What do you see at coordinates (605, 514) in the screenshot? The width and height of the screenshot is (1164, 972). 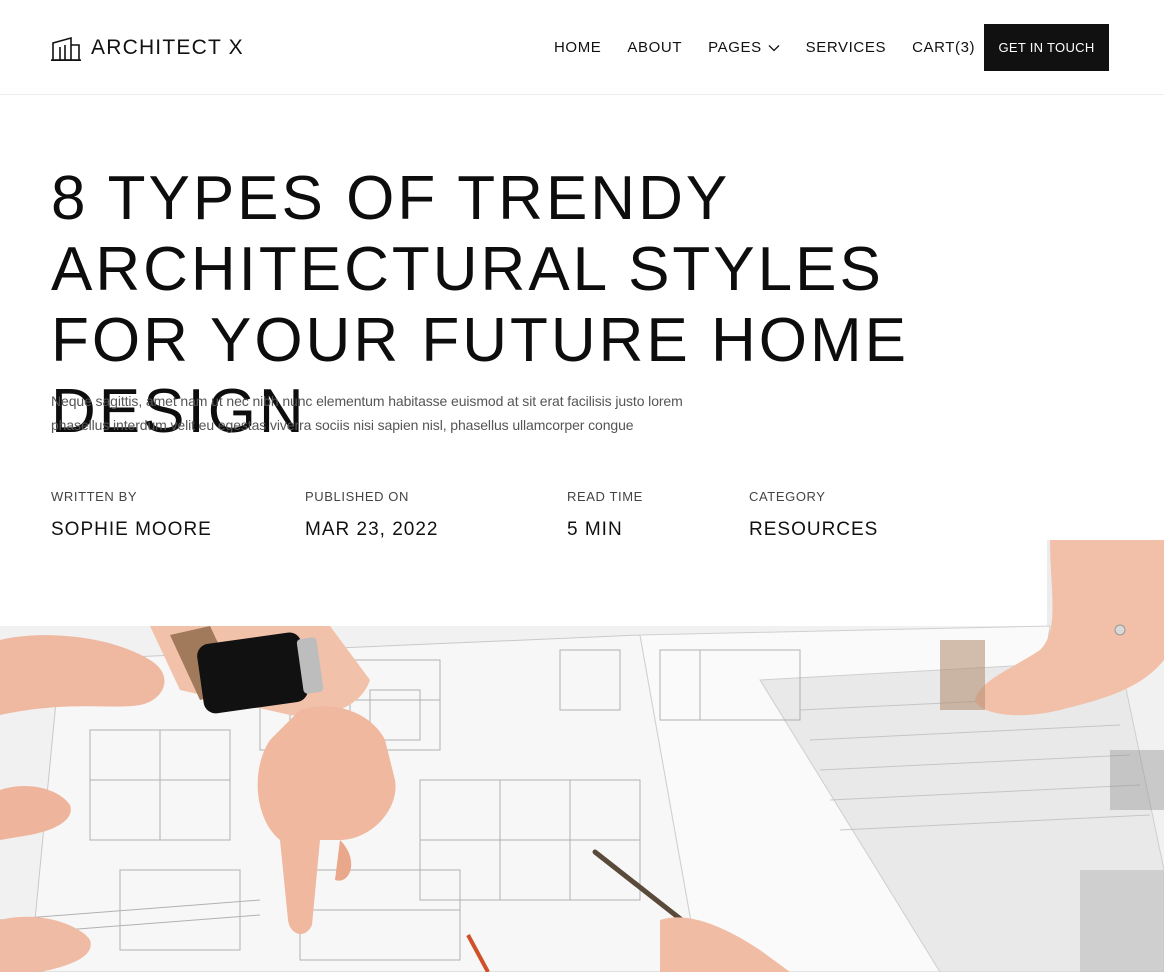 I see `meta-read-time: READ TIME 5 MIN` at bounding box center [605, 514].